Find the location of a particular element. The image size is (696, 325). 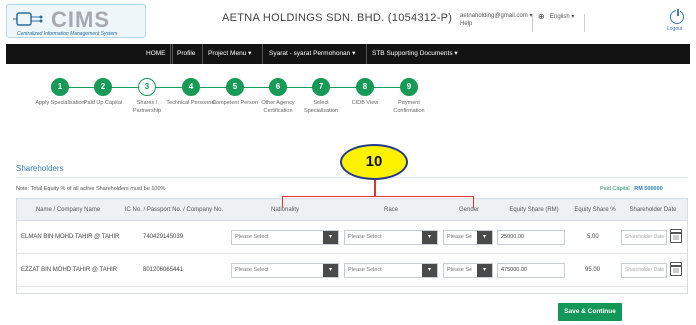

step-paid-up-capital: 2 Paid Up Capital is located at coordinates (103, 93).